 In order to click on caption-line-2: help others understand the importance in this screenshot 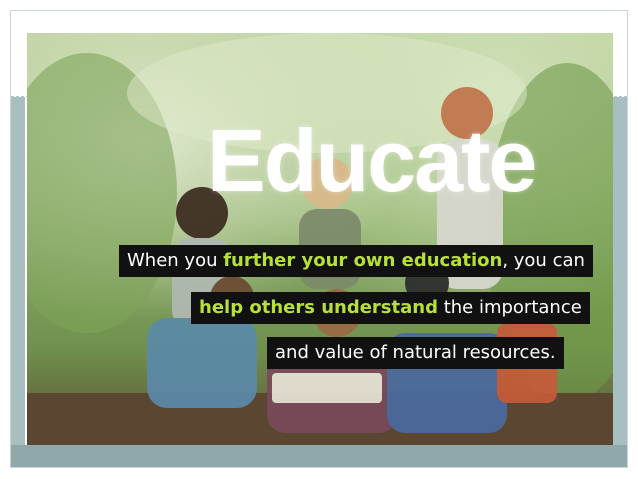, I will do `click(390, 308)`.